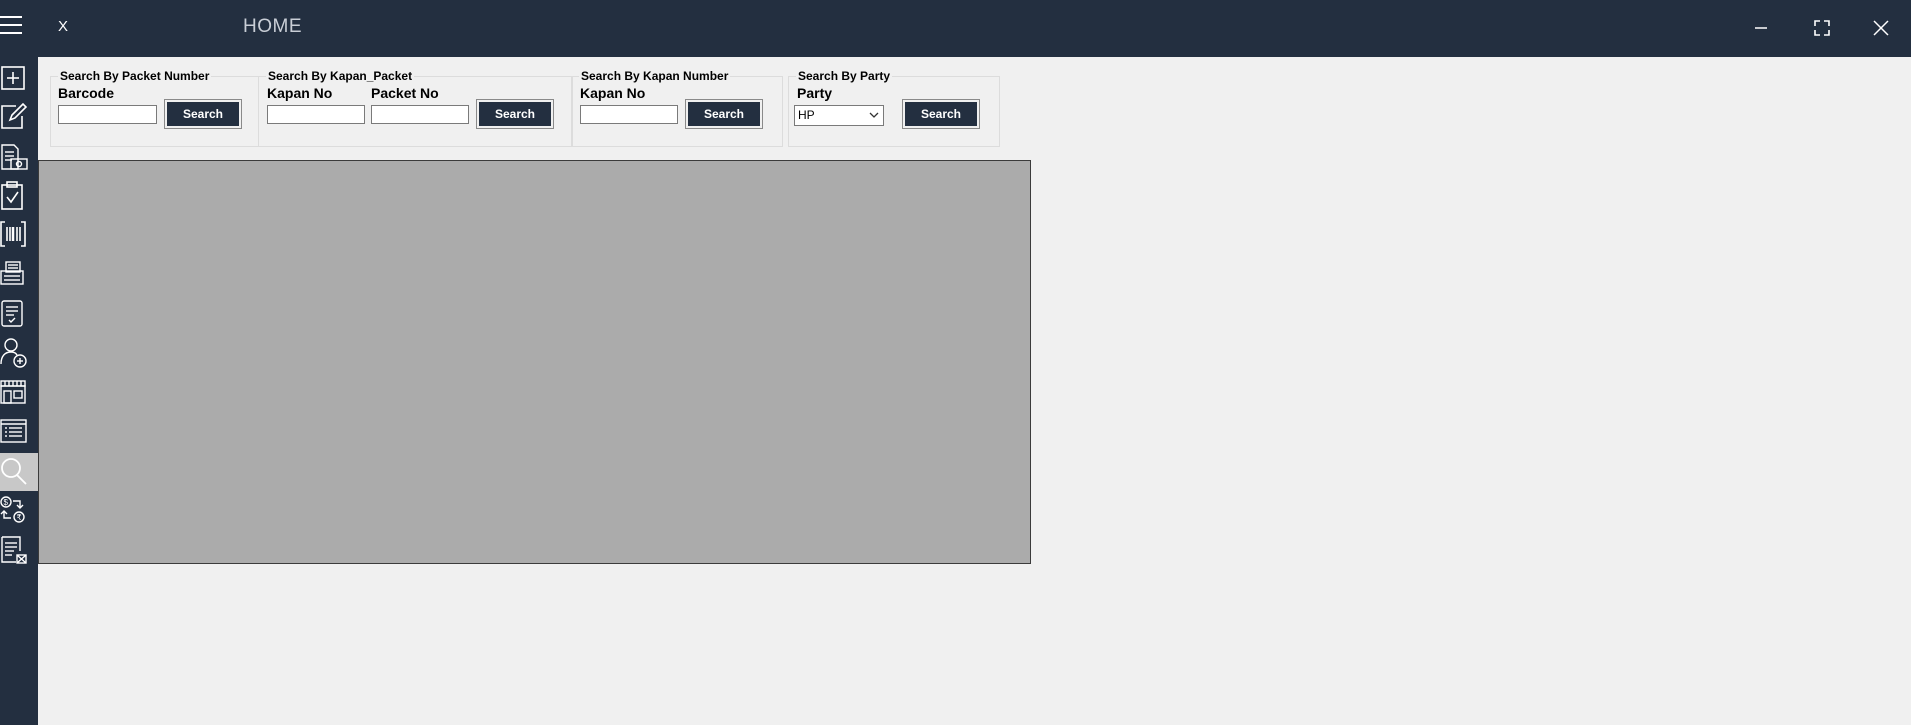  I want to click on page-title: HOME, so click(272, 26).